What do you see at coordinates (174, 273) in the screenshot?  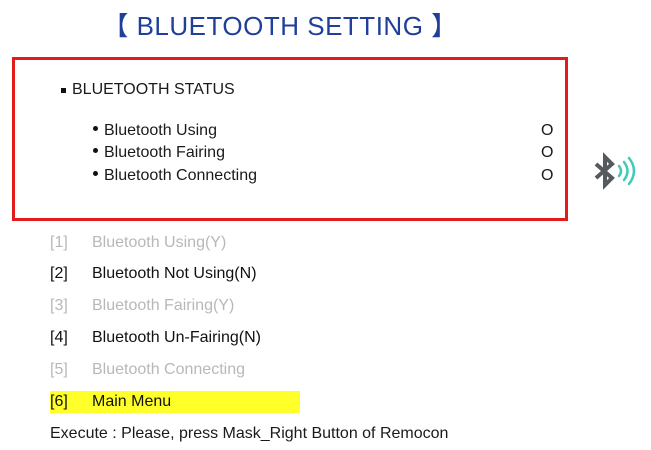 I see `menu-item-label: Bluetooth Not Using(N)` at bounding box center [174, 273].